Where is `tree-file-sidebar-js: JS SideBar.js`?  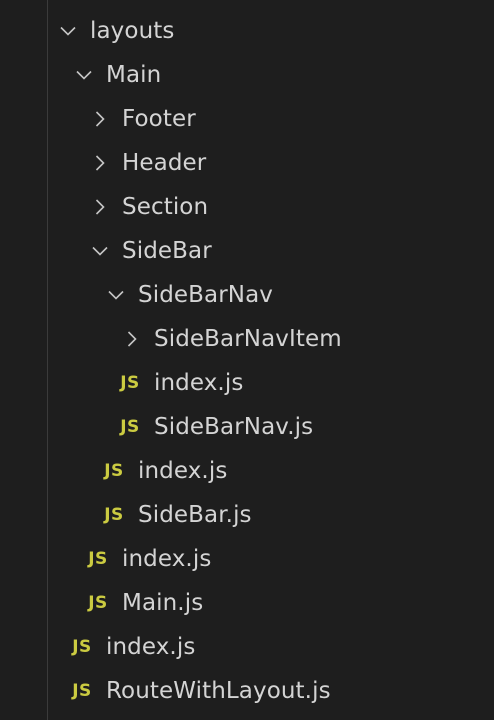
tree-file-sidebar-js: JS SideBar.js is located at coordinates (247, 515).